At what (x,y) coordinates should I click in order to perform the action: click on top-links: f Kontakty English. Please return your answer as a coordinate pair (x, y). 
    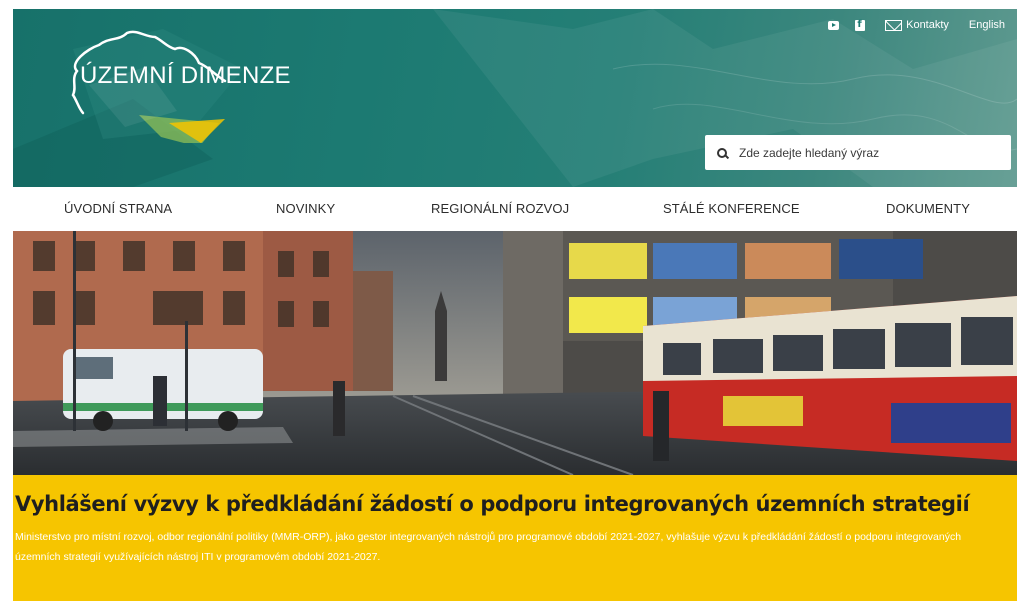
    Looking at the image, I should click on (916, 25).